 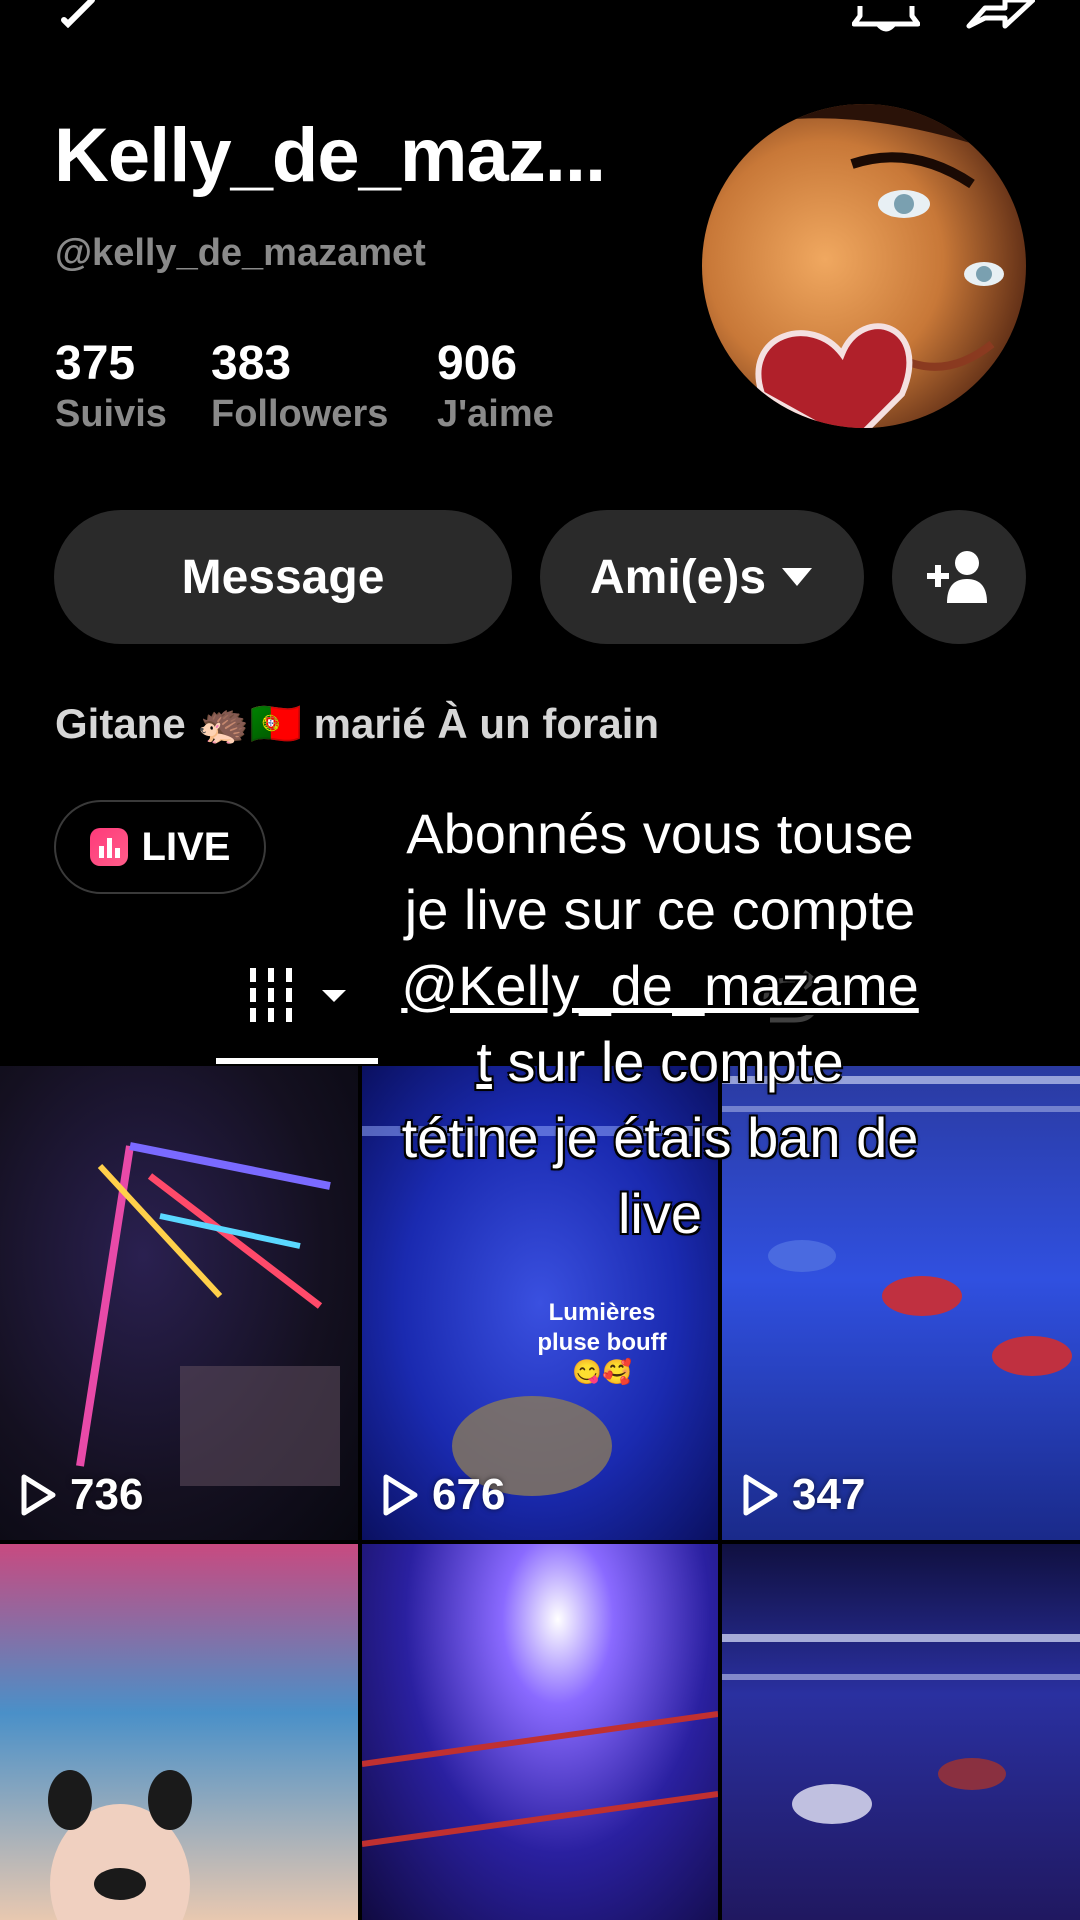 What do you see at coordinates (469, 1494) in the screenshot?
I see `video-views-count: 676` at bounding box center [469, 1494].